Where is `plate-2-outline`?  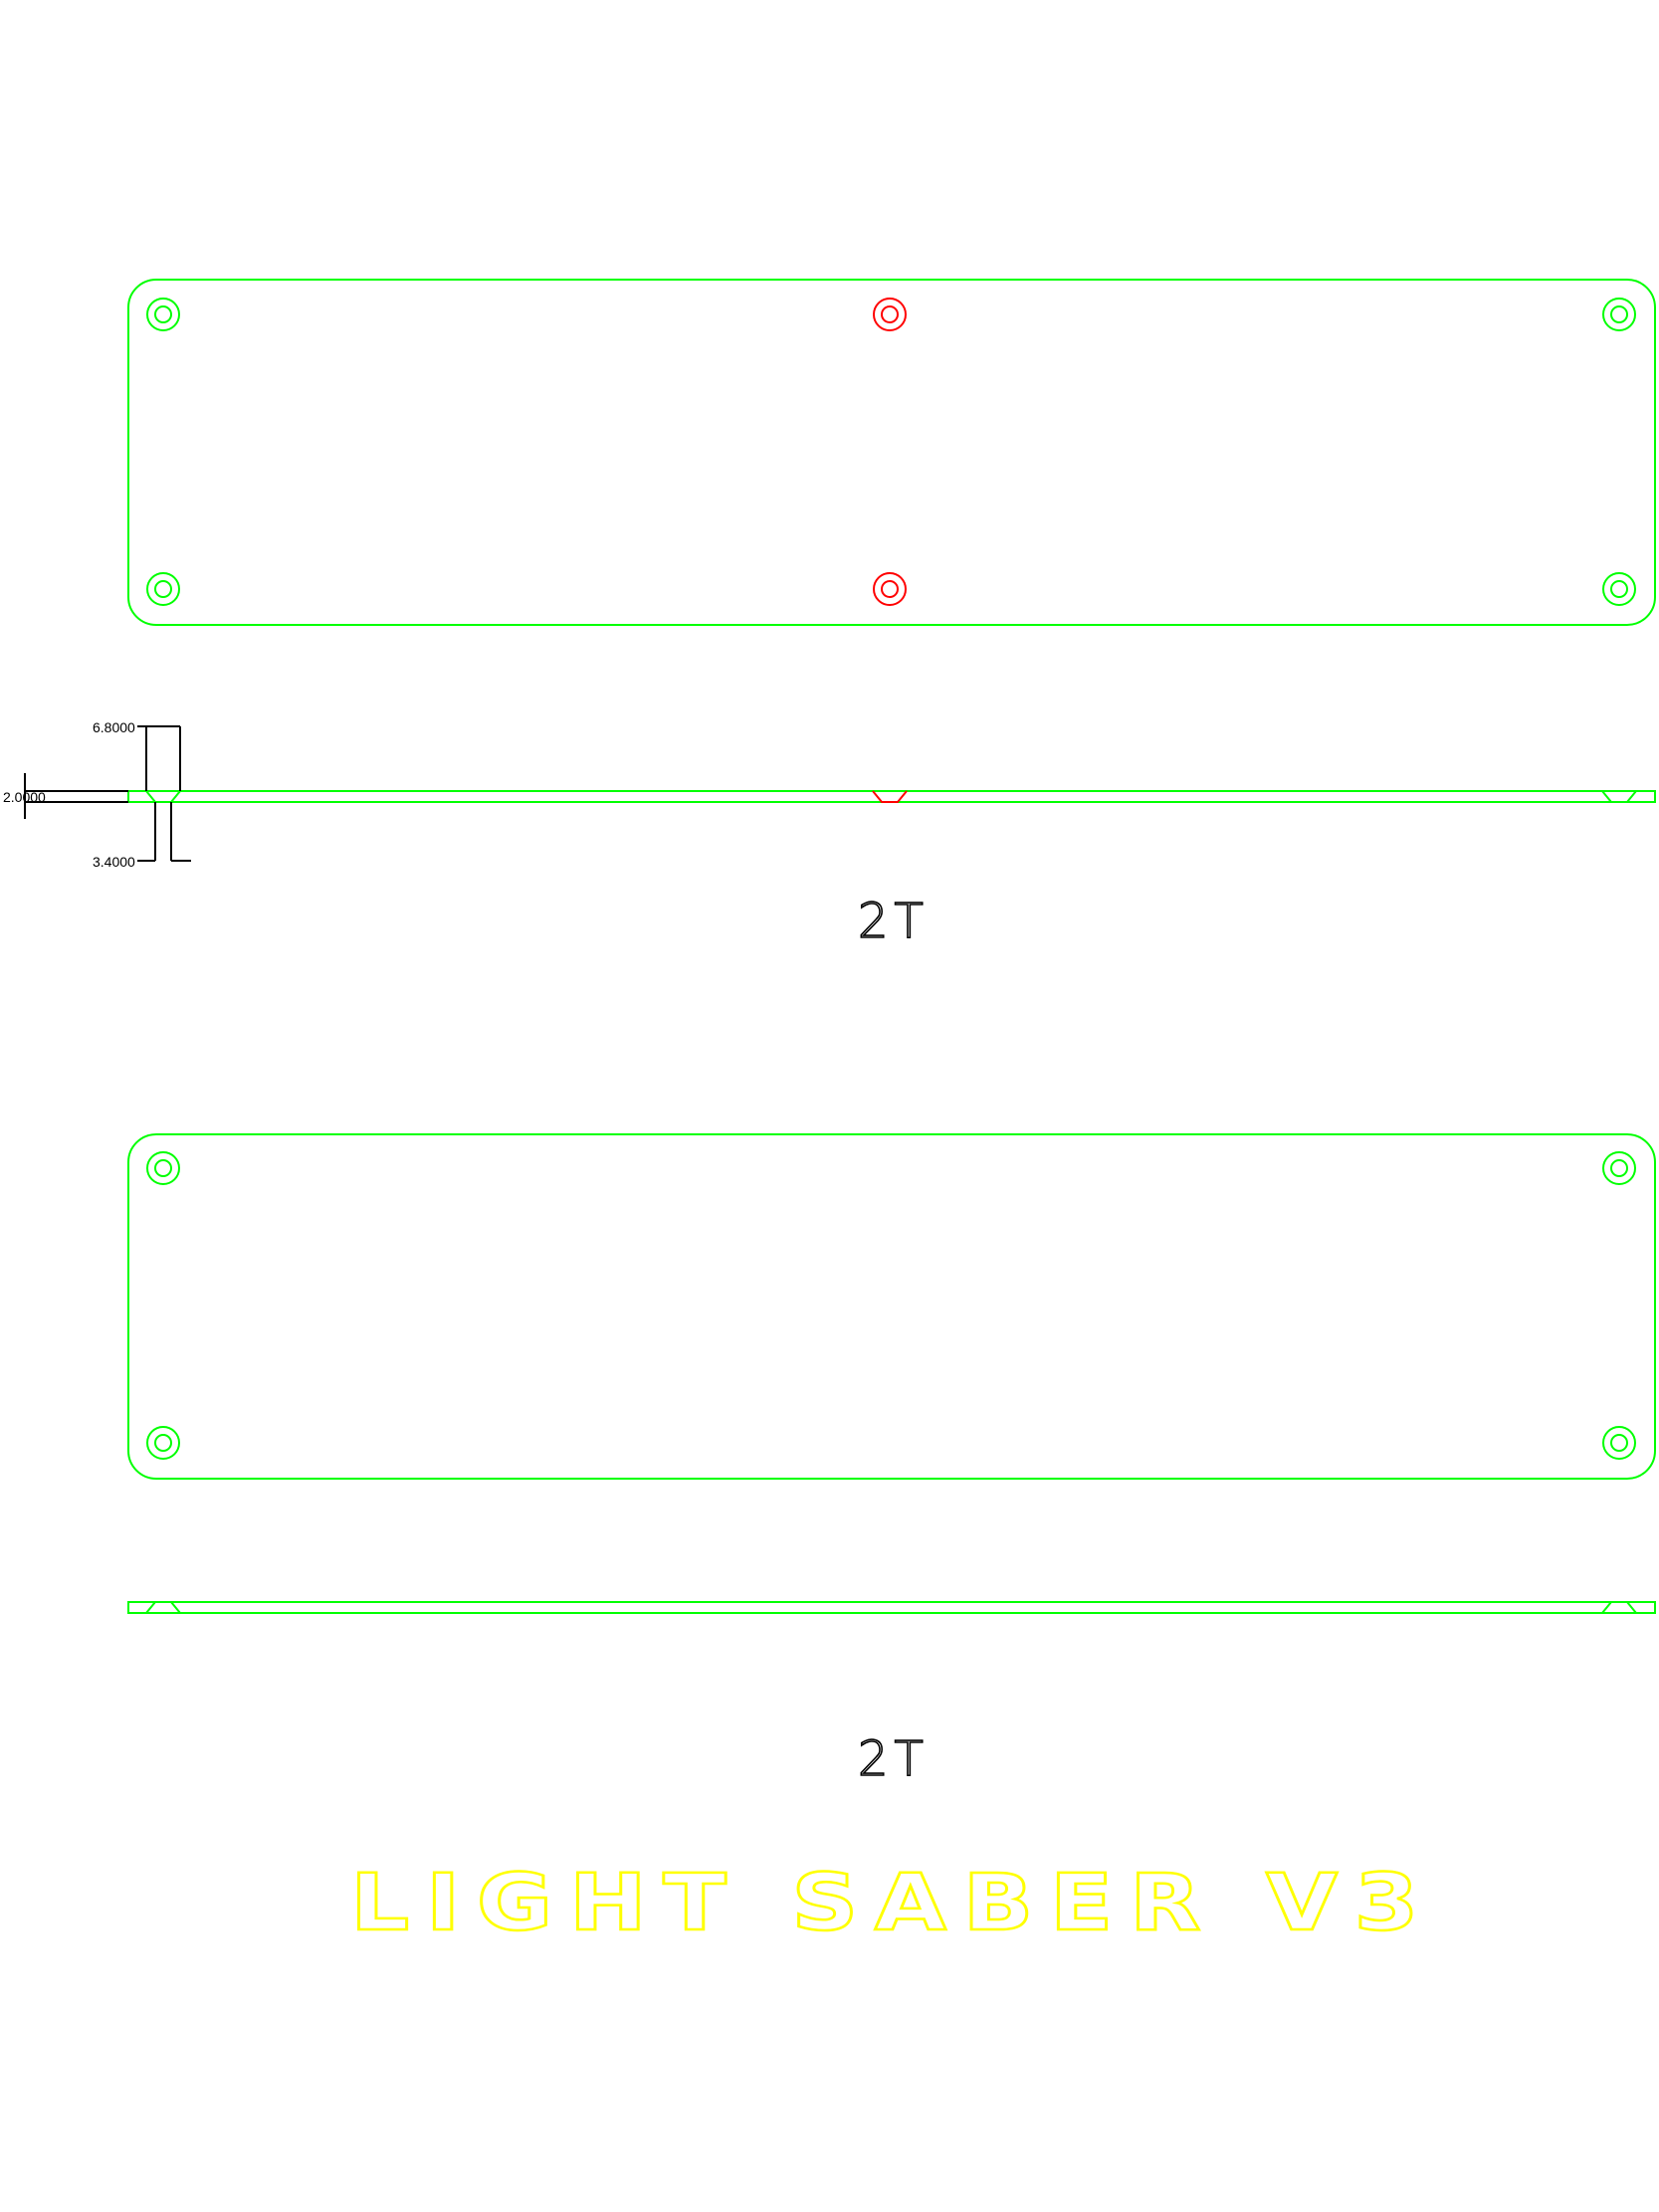
plate-2-outline is located at coordinates (891, 1306).